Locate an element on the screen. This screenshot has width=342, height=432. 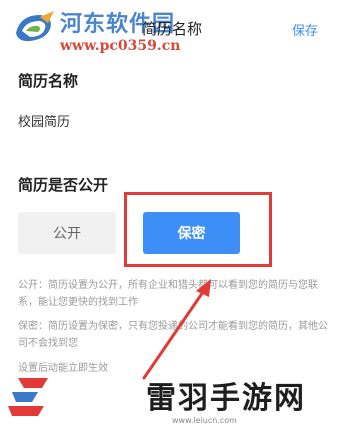
watermark-site-url: www.pc0359.cn is located at coordinates (120, 46).